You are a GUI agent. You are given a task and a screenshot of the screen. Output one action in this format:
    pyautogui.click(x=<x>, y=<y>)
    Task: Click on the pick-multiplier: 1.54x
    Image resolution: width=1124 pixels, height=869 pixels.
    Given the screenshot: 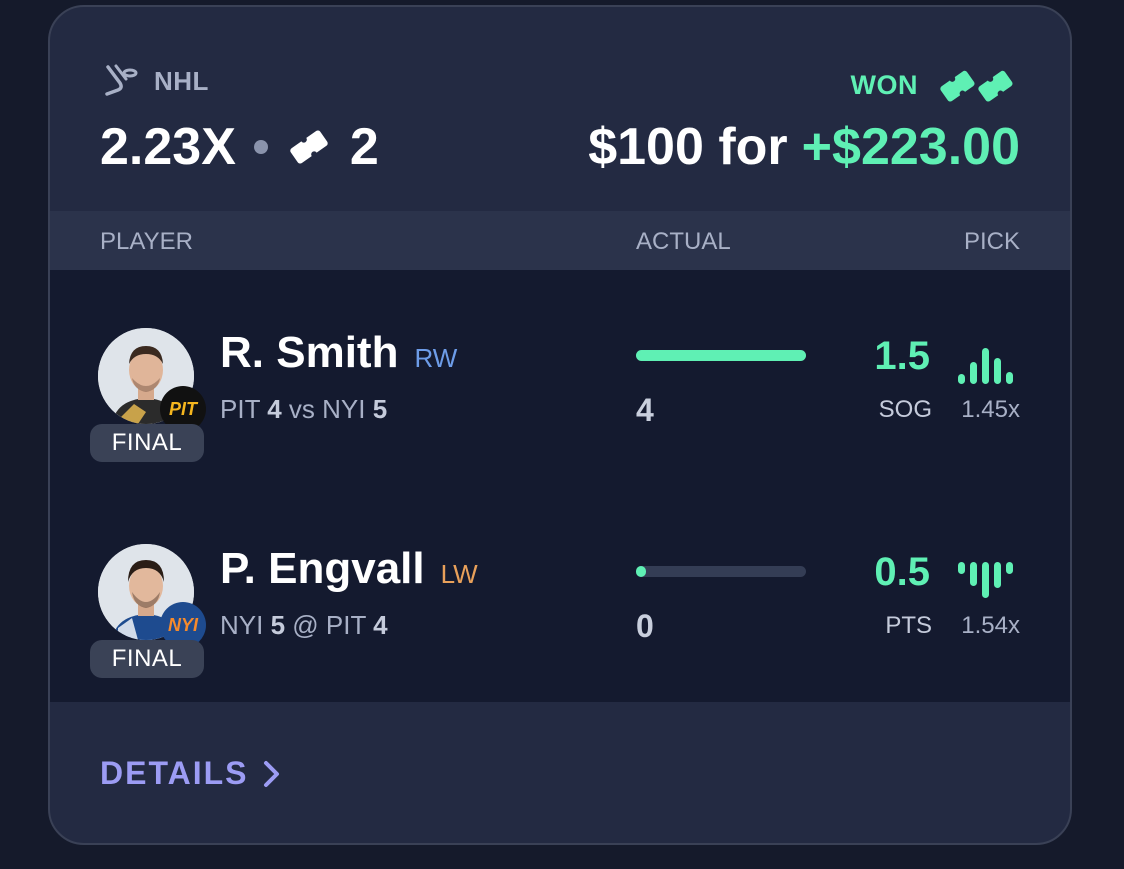 What is the action you would take?
    pyautogui.click(x=990, y=625)
    